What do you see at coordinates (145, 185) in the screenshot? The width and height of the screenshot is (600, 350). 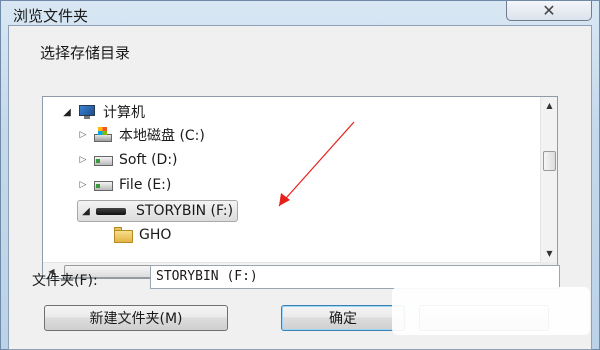 I see `tree-item-label: File (E:)` at bounding box center [145, 185].